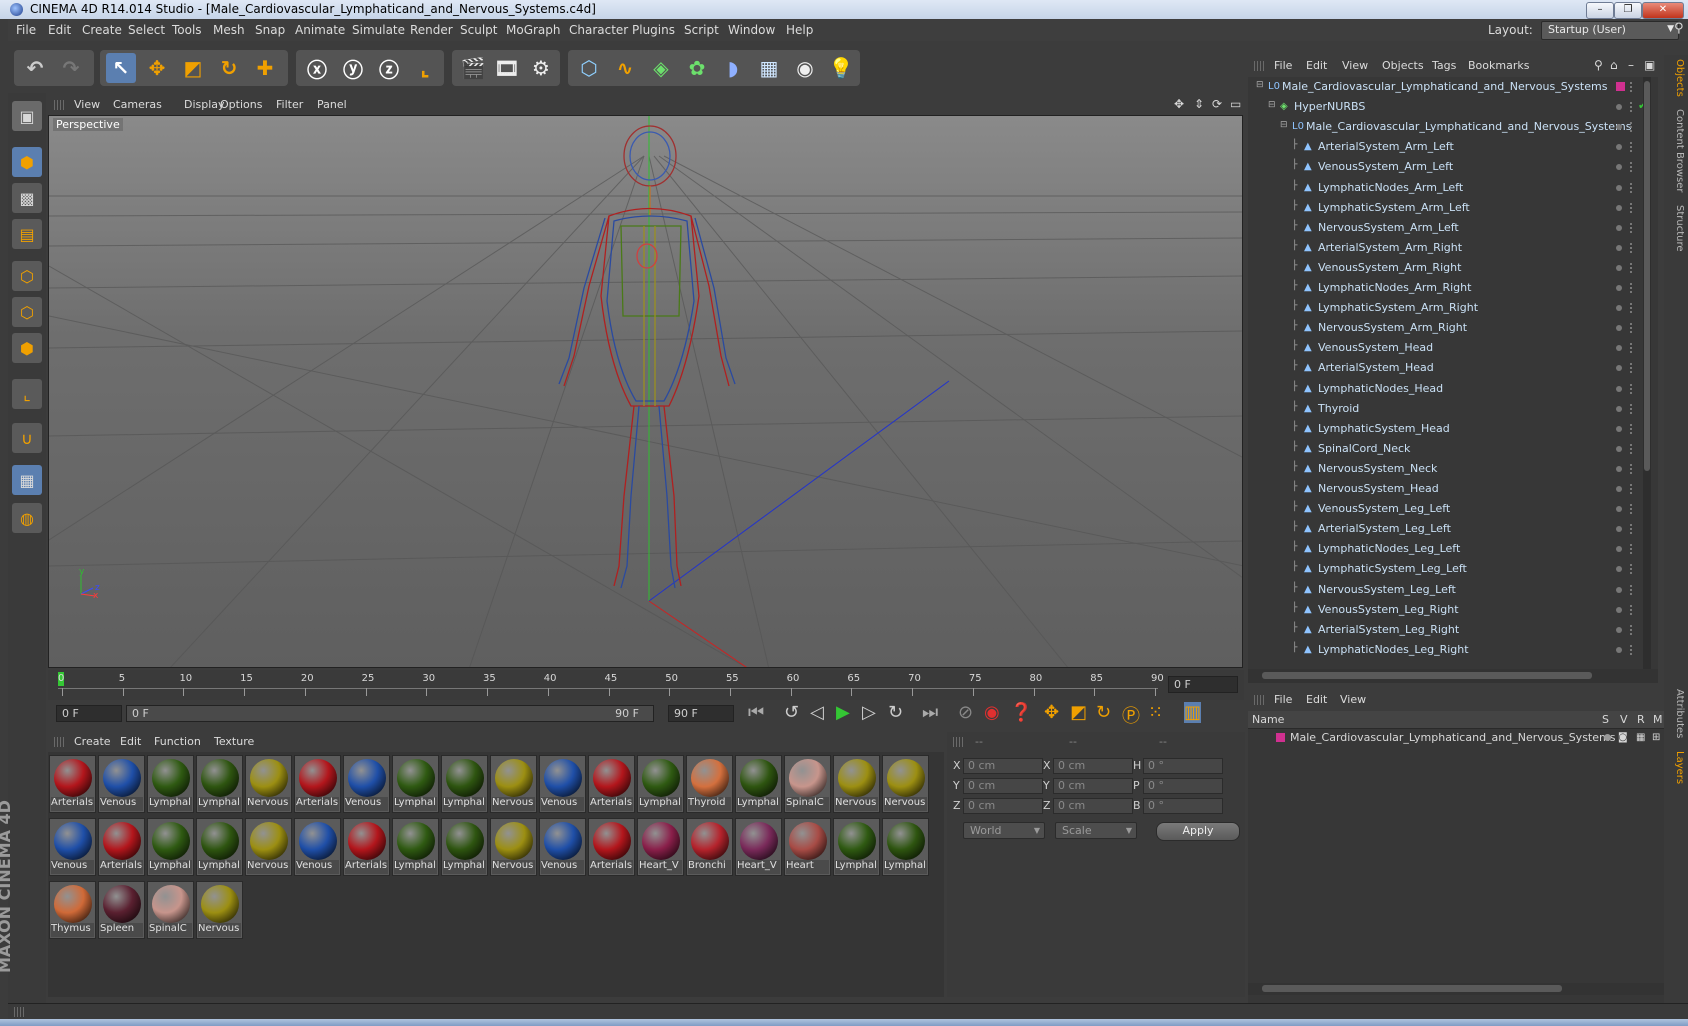 This screenshot has height=1026, width=1688. I want to click on object-row: ├ ▲ Thyroid, so click(1453, 409).